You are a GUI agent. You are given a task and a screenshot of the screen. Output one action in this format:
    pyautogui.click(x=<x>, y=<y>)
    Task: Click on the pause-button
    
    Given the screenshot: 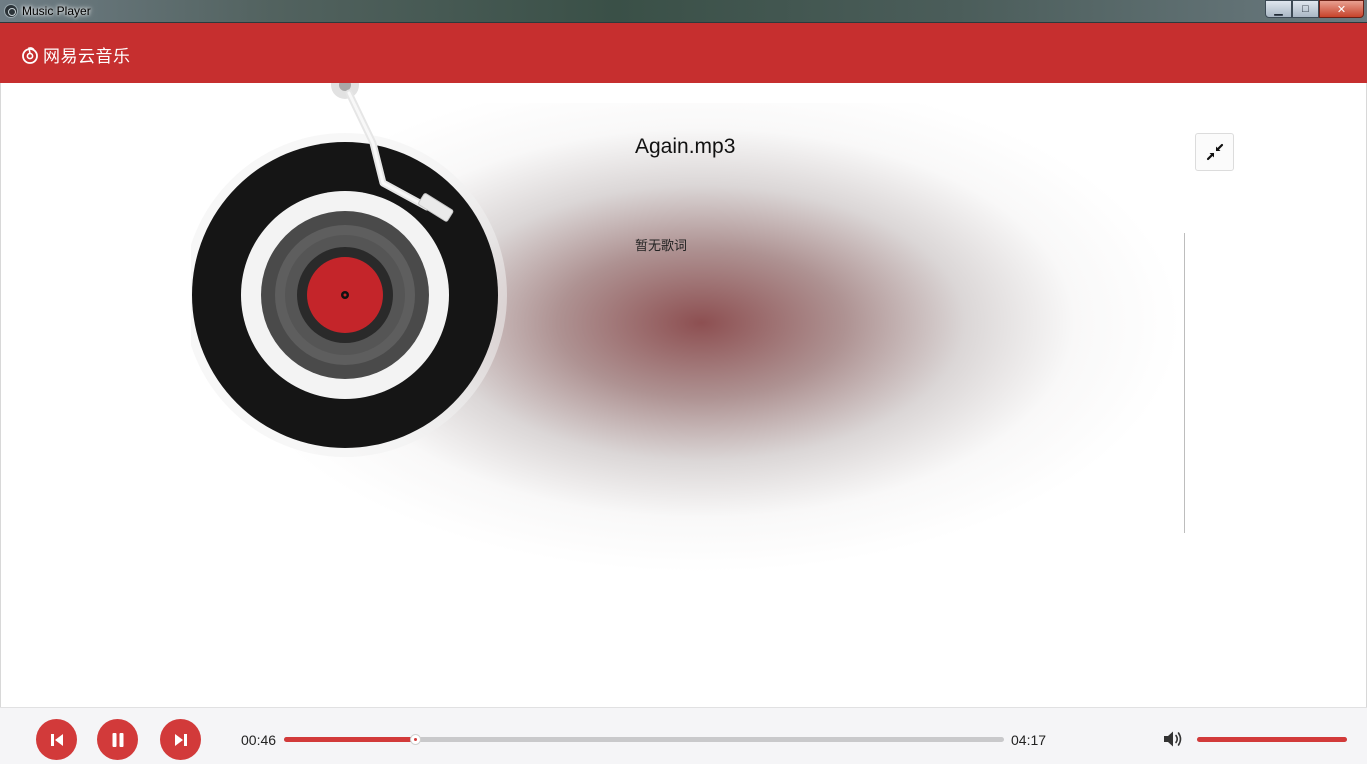 What is the action you would take?
    pyautogui.click(x=117, y=739)
    